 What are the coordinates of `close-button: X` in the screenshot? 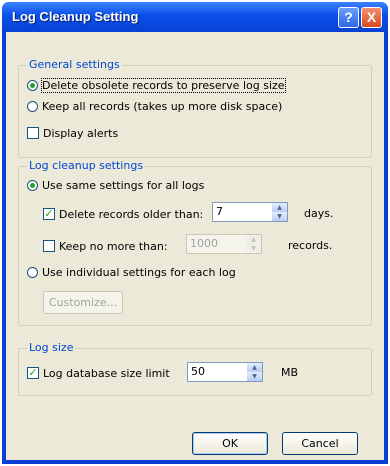 It's located at (371, 17).